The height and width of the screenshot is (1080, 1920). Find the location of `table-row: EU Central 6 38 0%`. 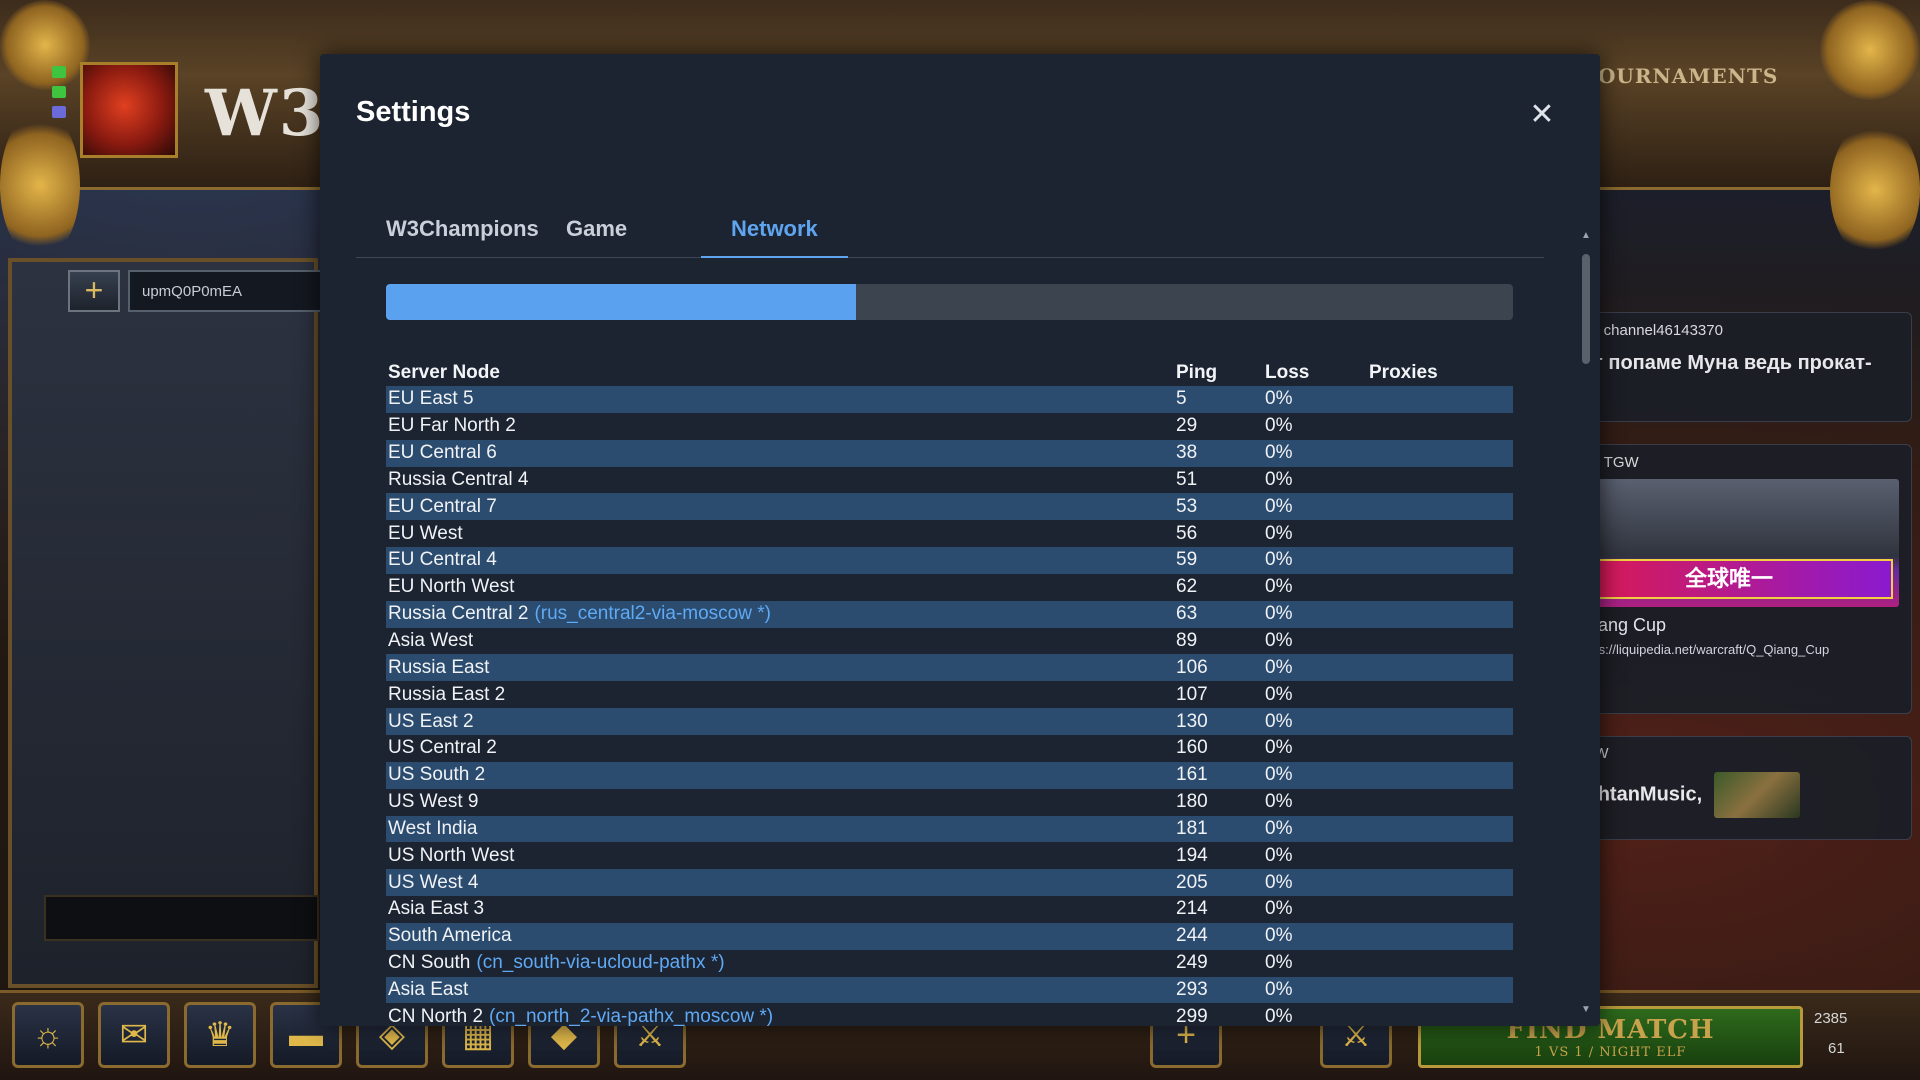

table-row: EU Central 6 38 0% is located at coordinates (949, 453).